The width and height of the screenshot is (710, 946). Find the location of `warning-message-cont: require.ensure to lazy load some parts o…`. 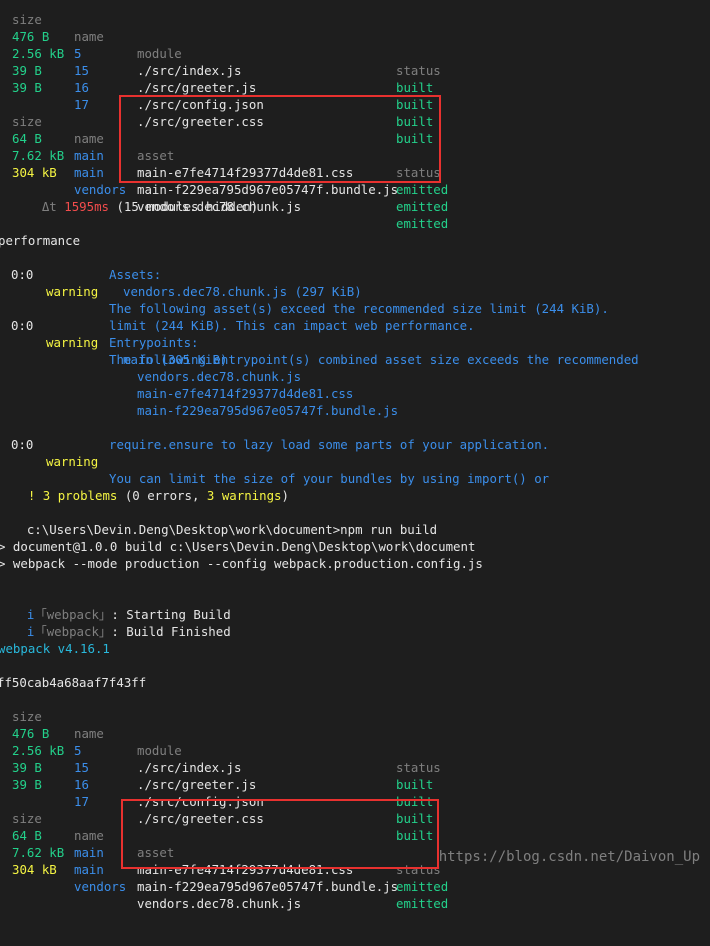

warning-message-cont: require.ensure to lazy load some parts o… is located at coordinates (329, 444).